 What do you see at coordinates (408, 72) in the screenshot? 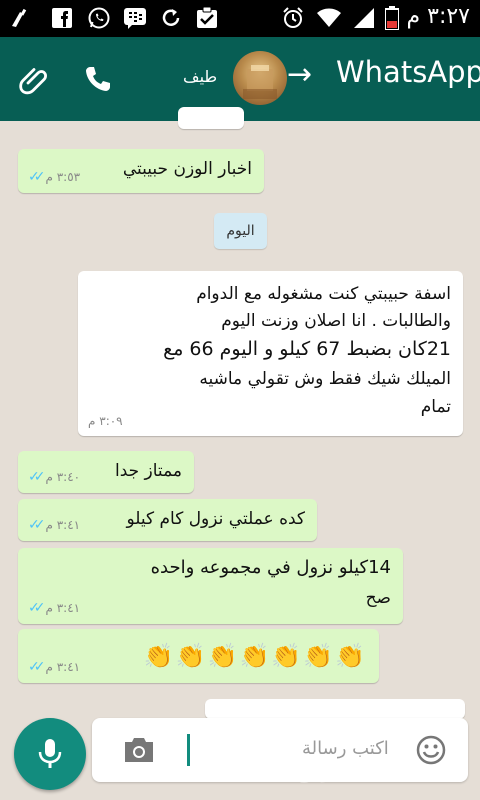
I see `app-title: WhatsApp` at bounding box center [408, 72].